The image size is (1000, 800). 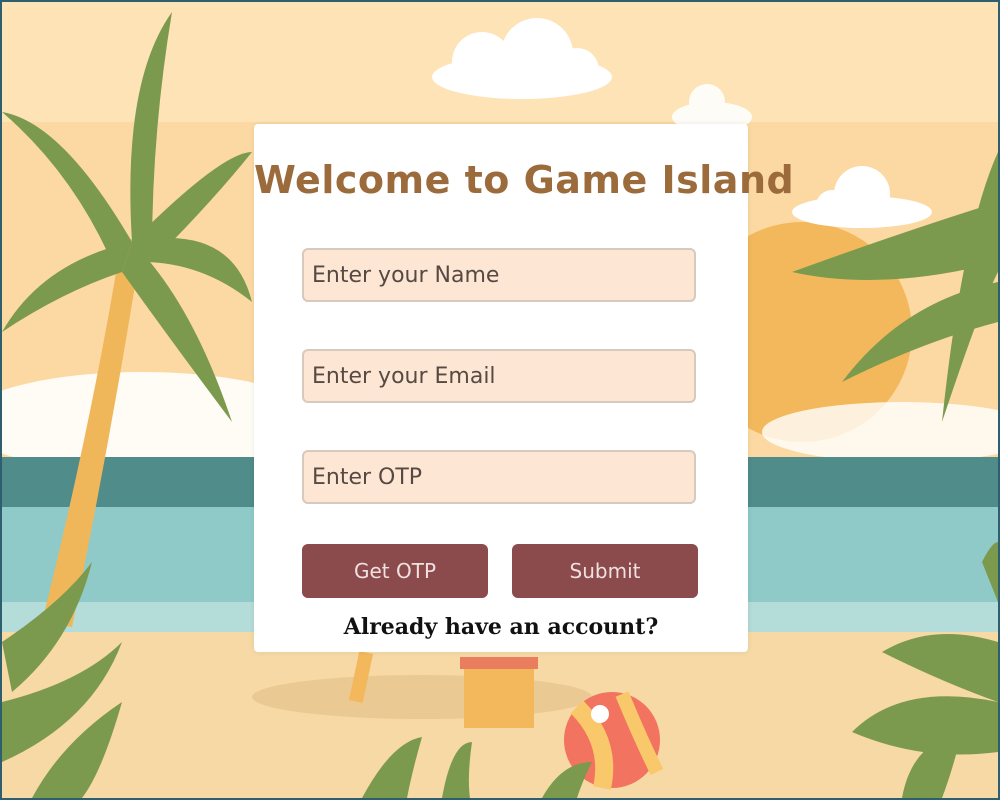 What do you see at coordinates (395, 571) in the screenshot?
I see `get-otp-button: Get OTP` at bounding box center [395, 571].